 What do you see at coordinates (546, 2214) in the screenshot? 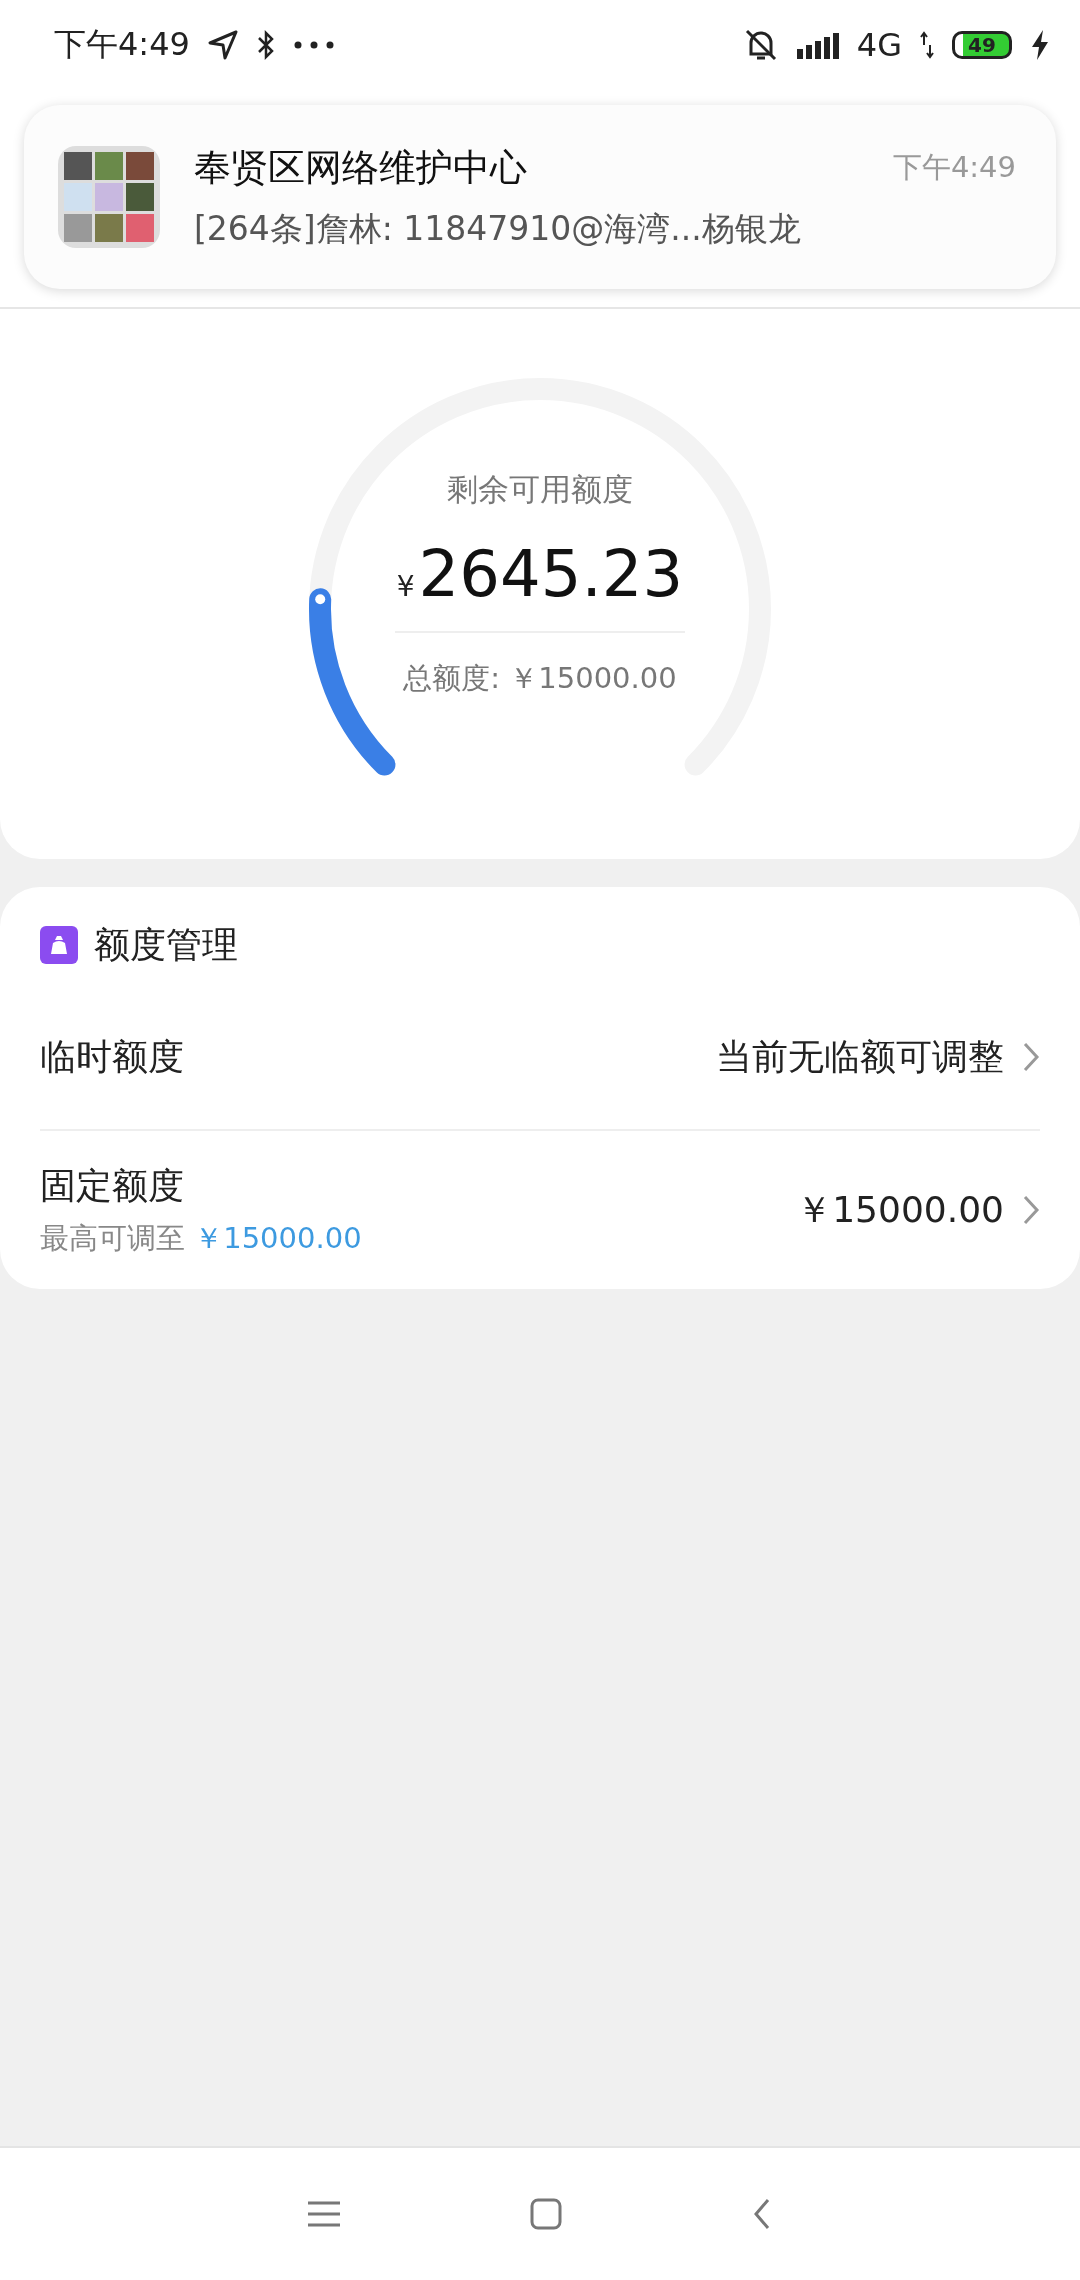
I see `home-icon` at bounding box center [546, 2214].